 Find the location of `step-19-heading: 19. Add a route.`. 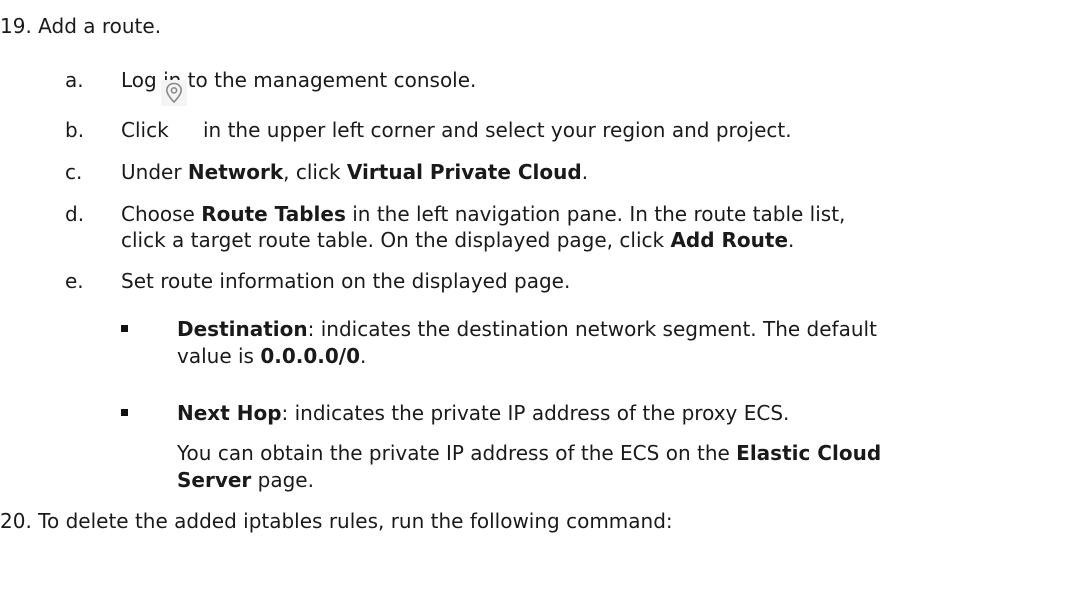

step-19-heading: 19. Add a route. is located at coordinates (80, 26).